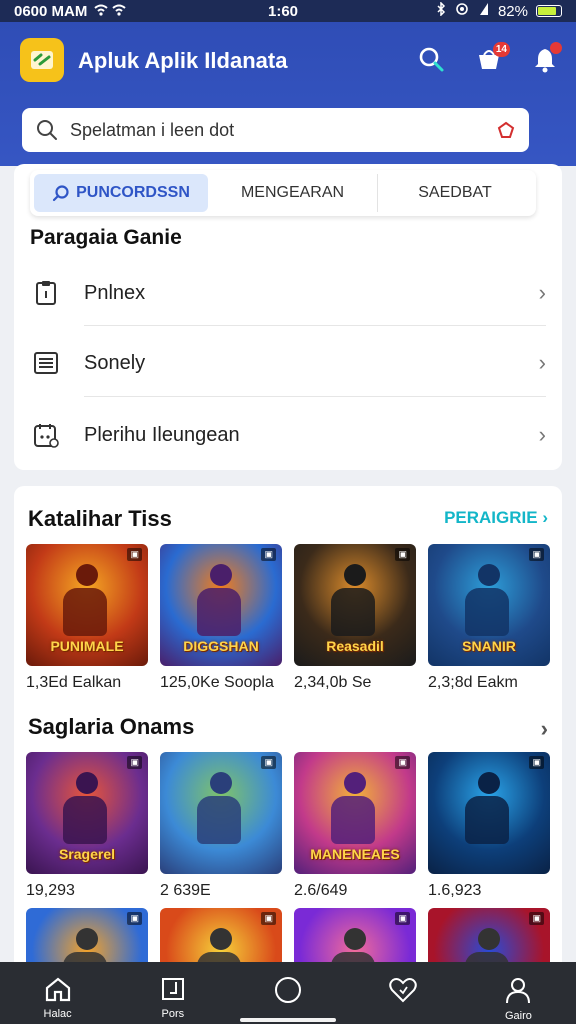 The height and width of the screenshot is (1024, 576). What do you see at coordinates (484, 11) in the screenshot?
I see `signal-icon` at bounding box center [484, 11].